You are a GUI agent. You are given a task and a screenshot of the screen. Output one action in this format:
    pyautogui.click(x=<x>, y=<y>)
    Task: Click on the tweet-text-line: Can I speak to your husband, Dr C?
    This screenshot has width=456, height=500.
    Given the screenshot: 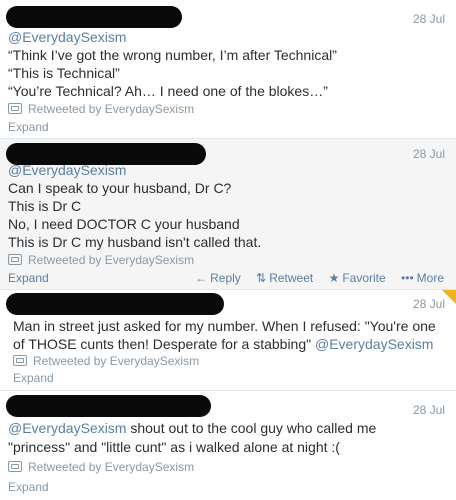 What is the action you would take?
    pyautogui.click(x=120, y=188)
    